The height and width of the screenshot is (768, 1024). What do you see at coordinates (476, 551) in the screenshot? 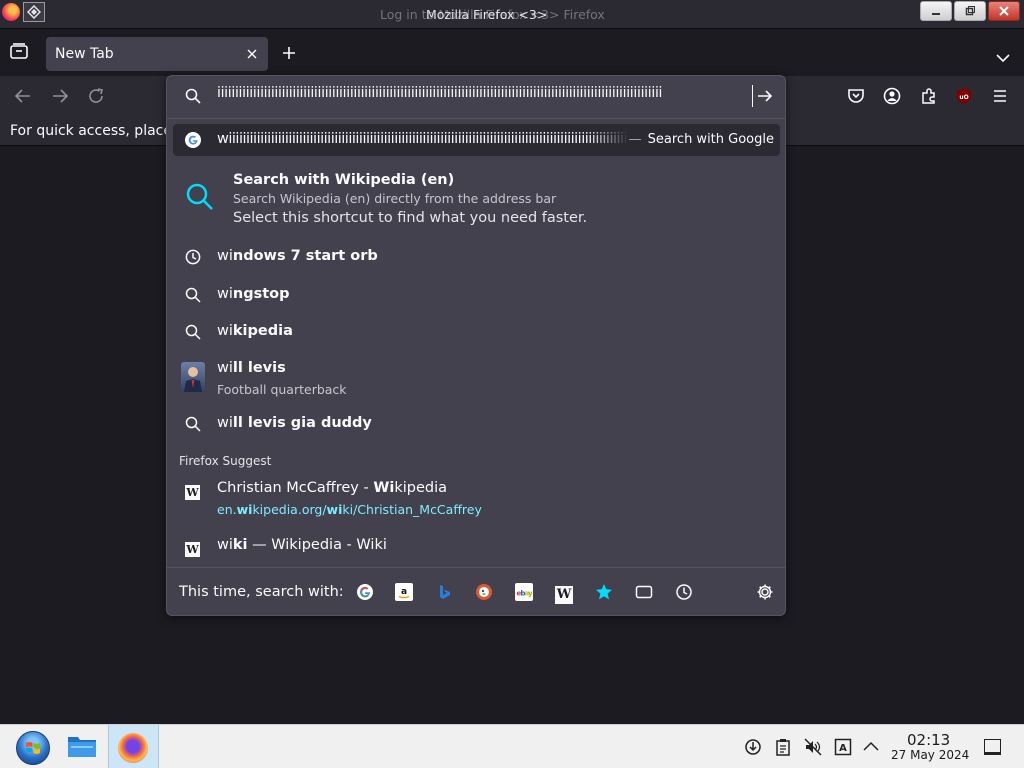
I see `firefox-suggest-row: W wiki — Wikipedia - Wiki` at bounding box center [476, 551].